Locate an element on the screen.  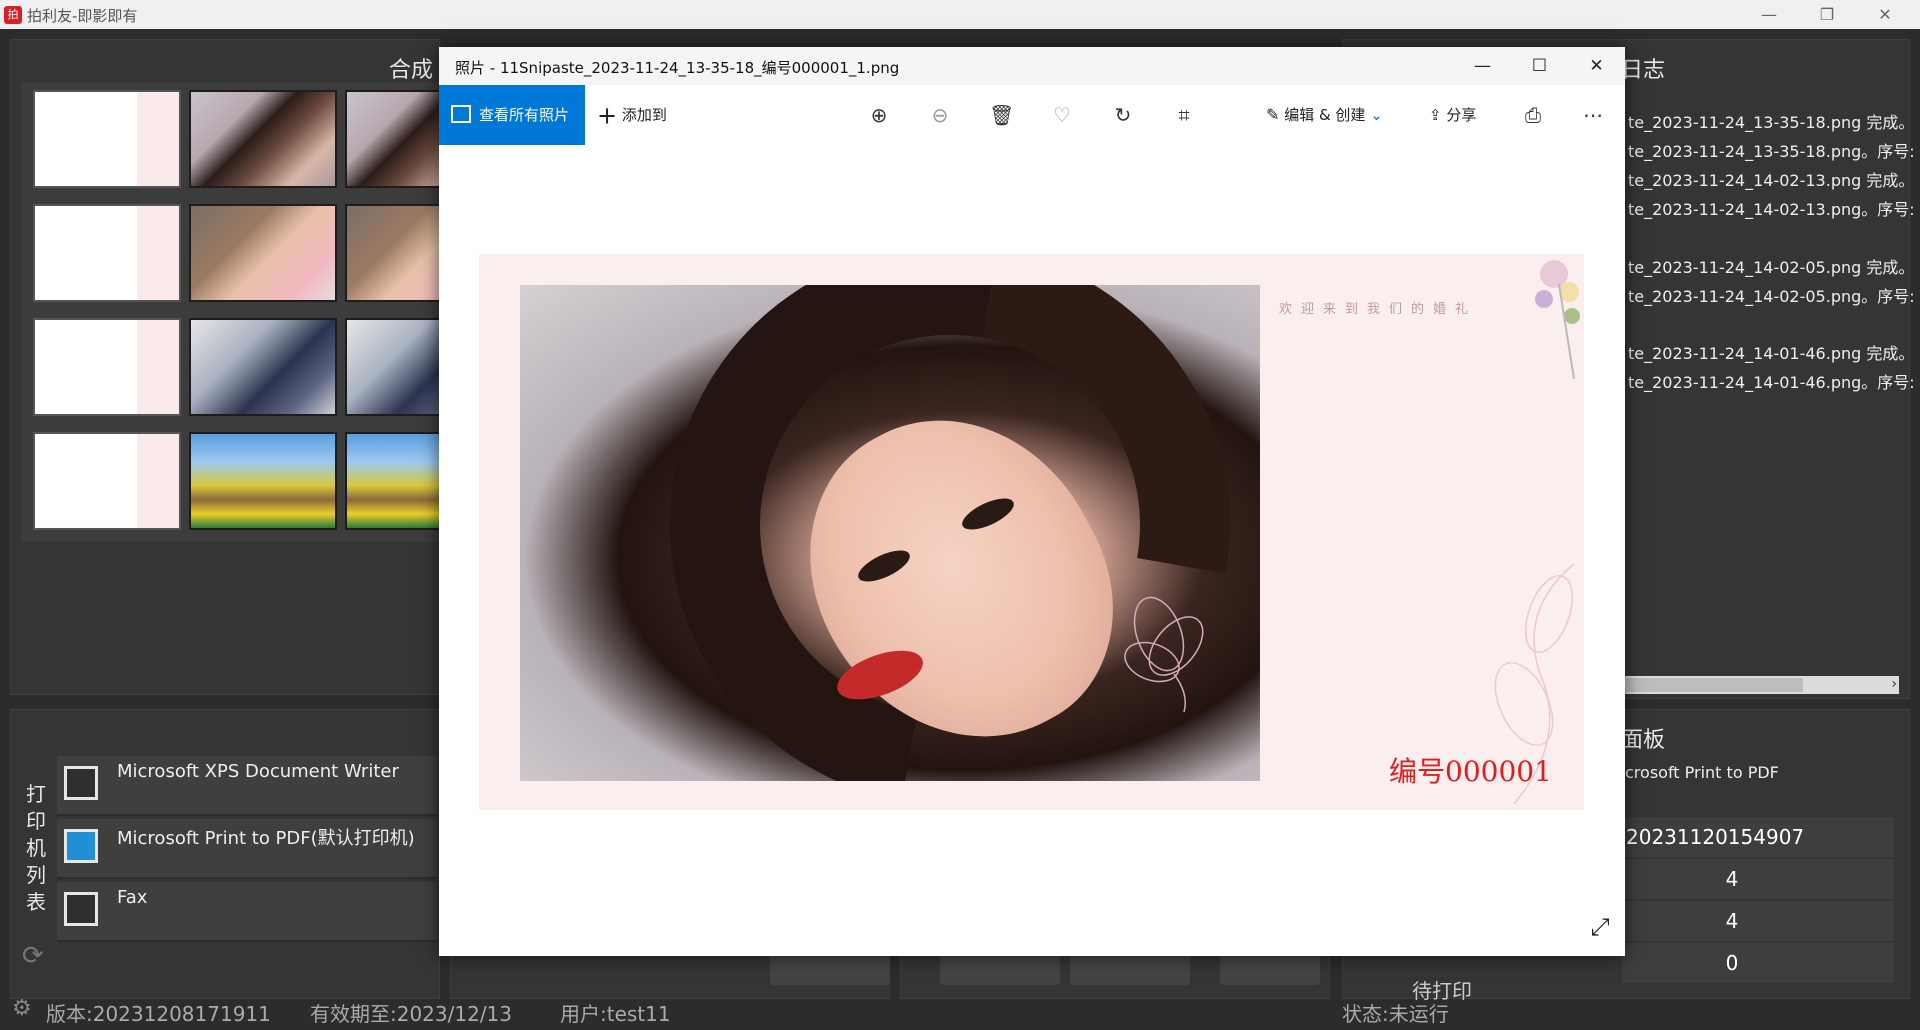
printer-item: Fax is located at coordinates (247, 912).